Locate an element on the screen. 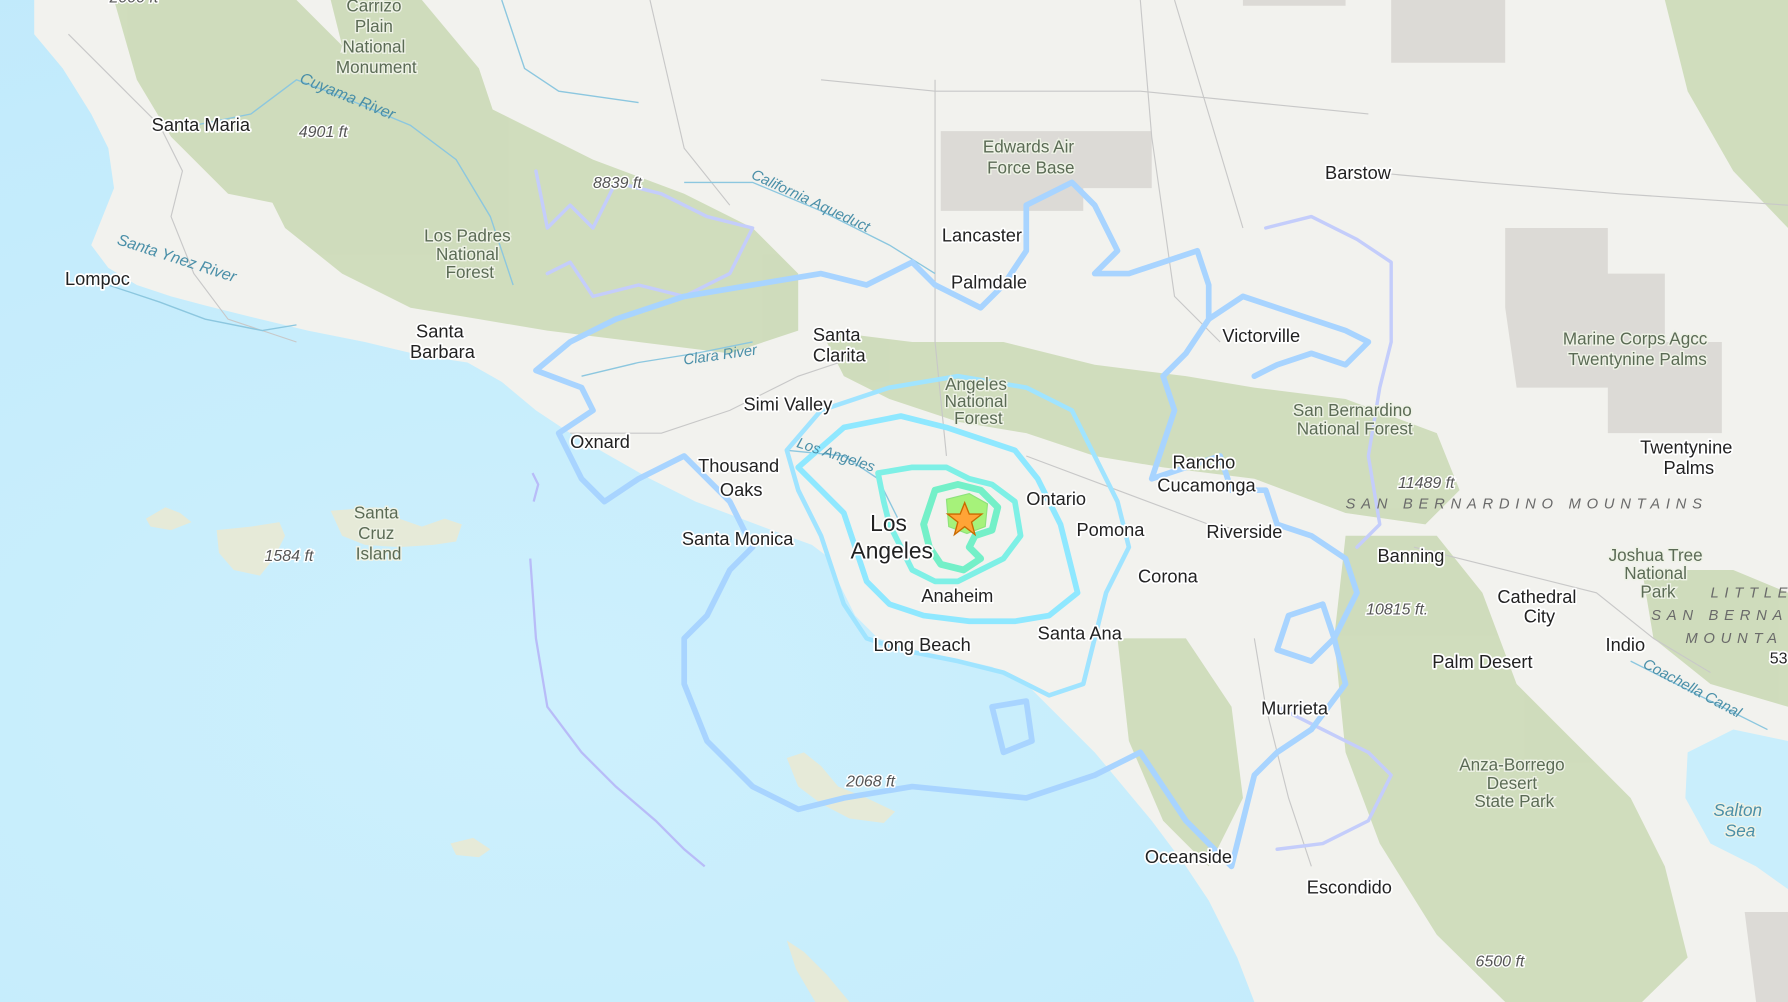  city-label-barstow: Barstow is located at coordinates (1358, 172).